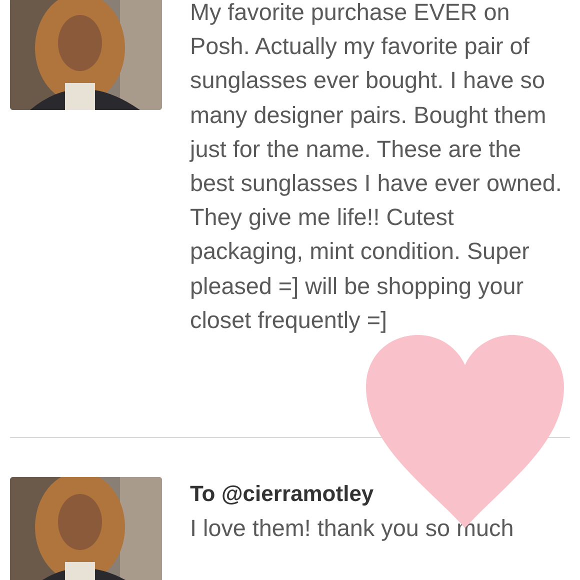  Describe the element at coordinates (352, 529) in the screenshot. I see `comment-text: I love them! thank you so much` at that location.